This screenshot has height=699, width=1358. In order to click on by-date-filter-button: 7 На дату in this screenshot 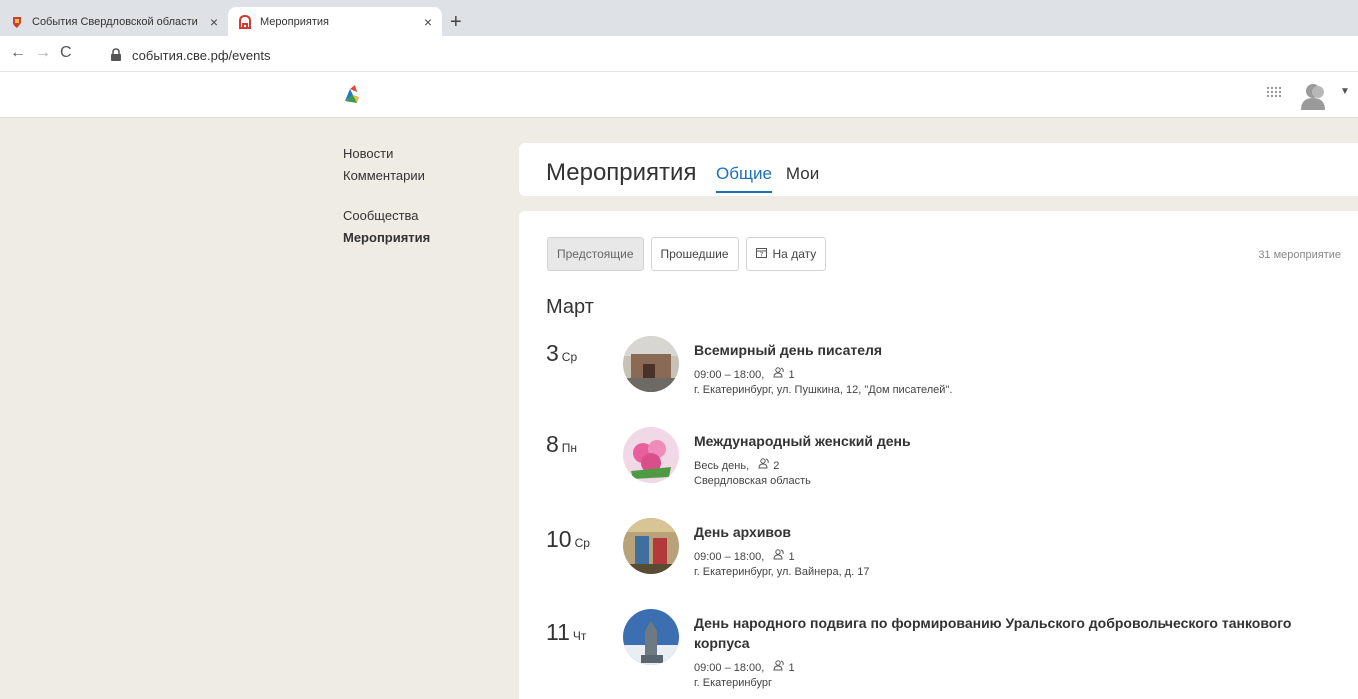, I will do `click(786, 254)`.